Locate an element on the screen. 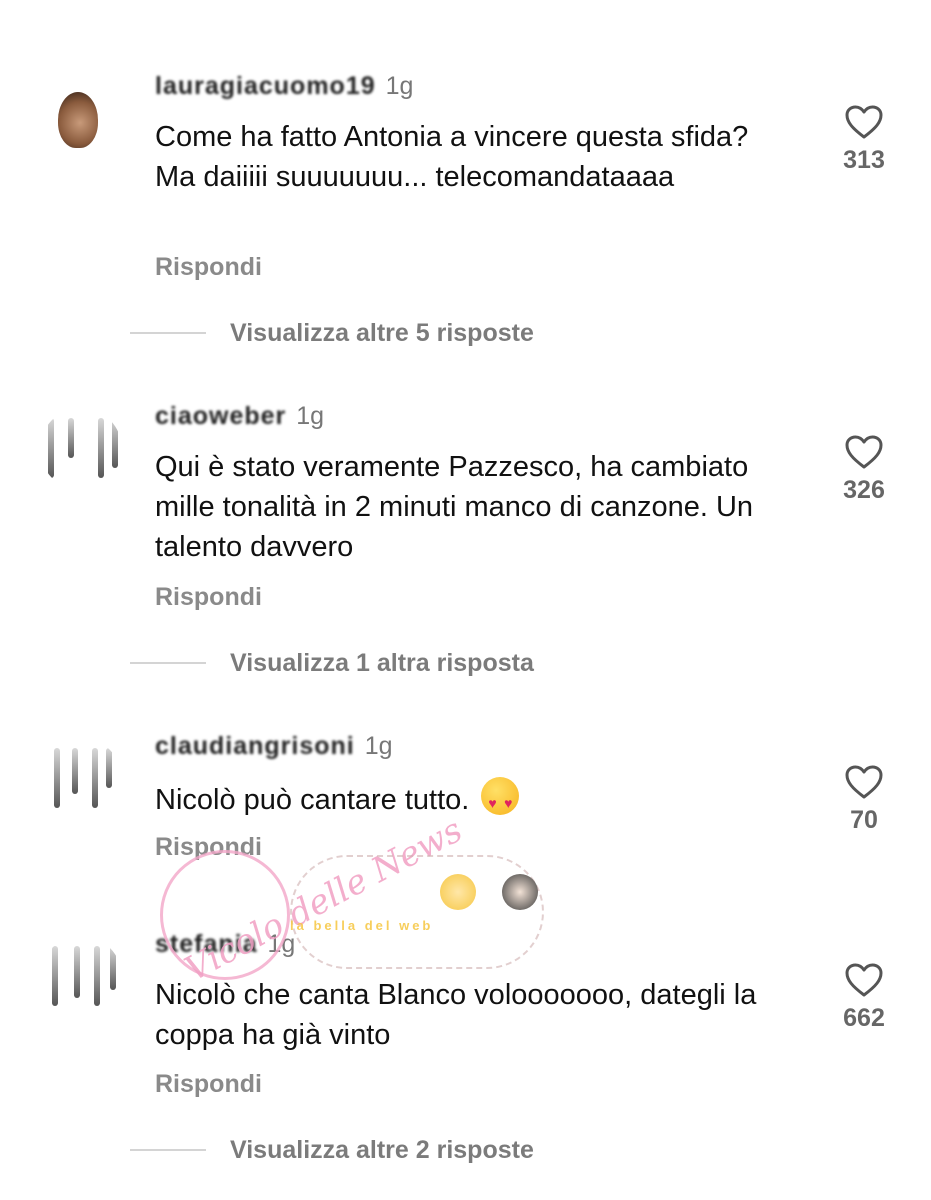  watermark-banner: la bella del web is located at coordinates (362, 925).